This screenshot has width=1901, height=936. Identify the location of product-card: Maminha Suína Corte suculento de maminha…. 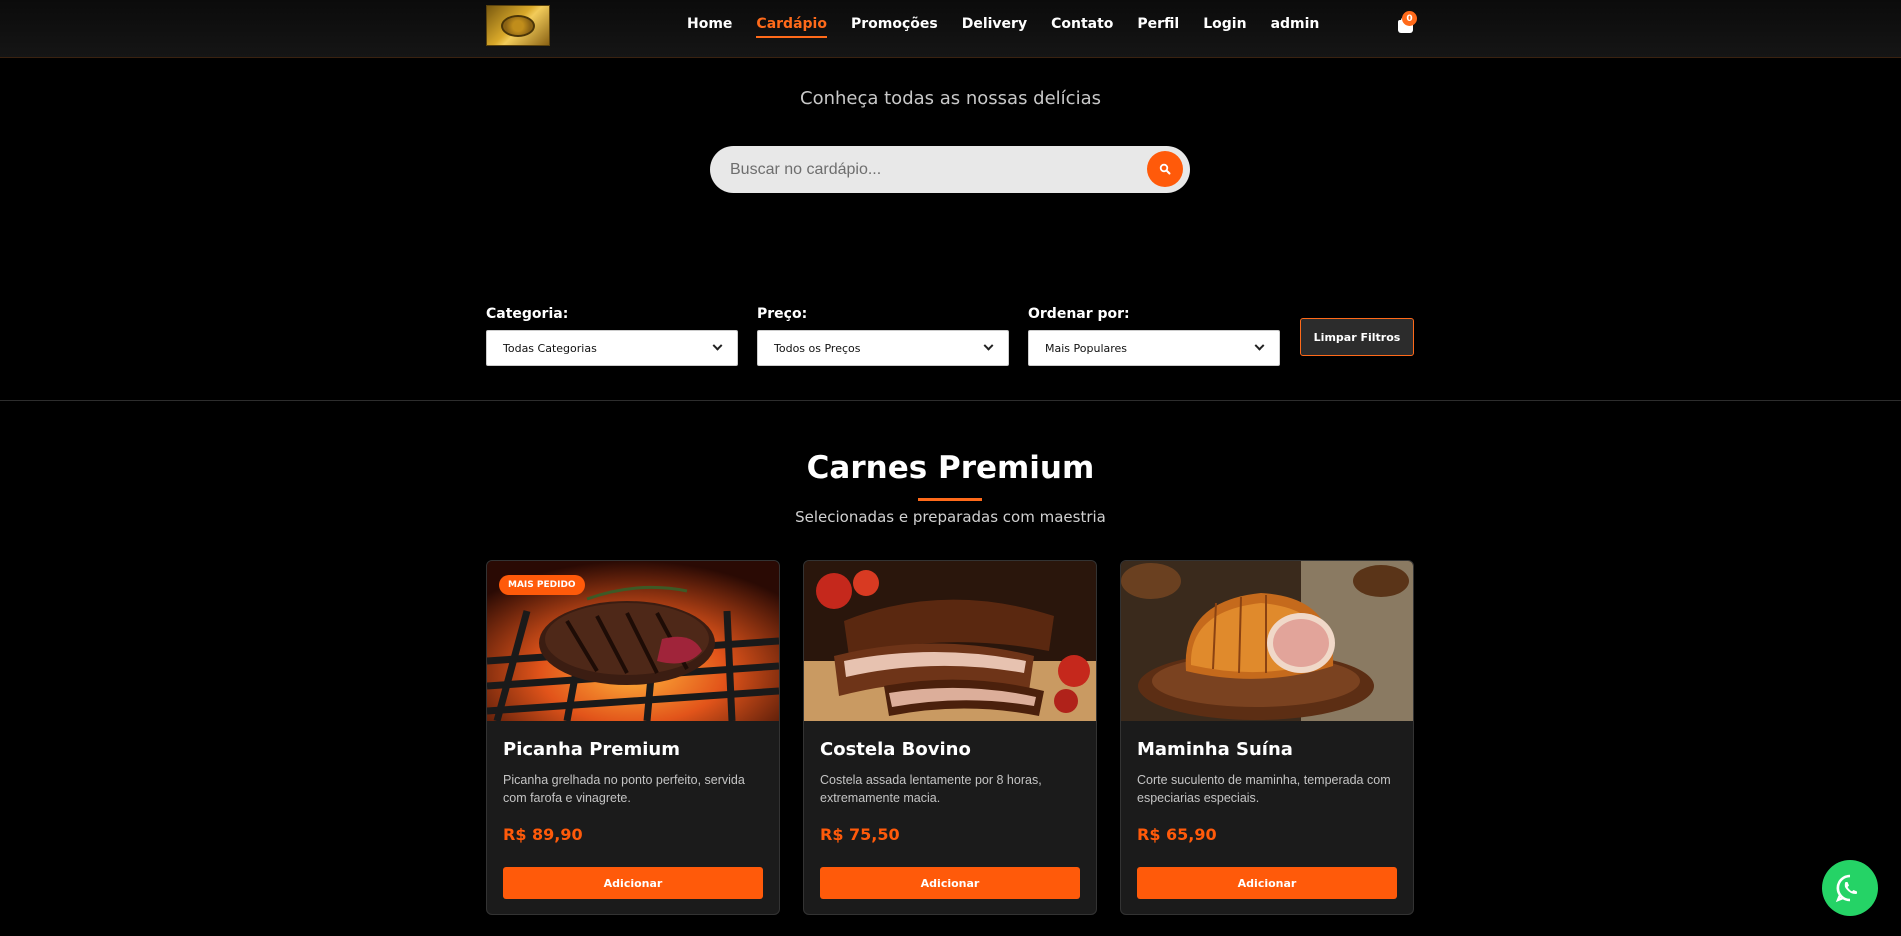
(1267, 737).